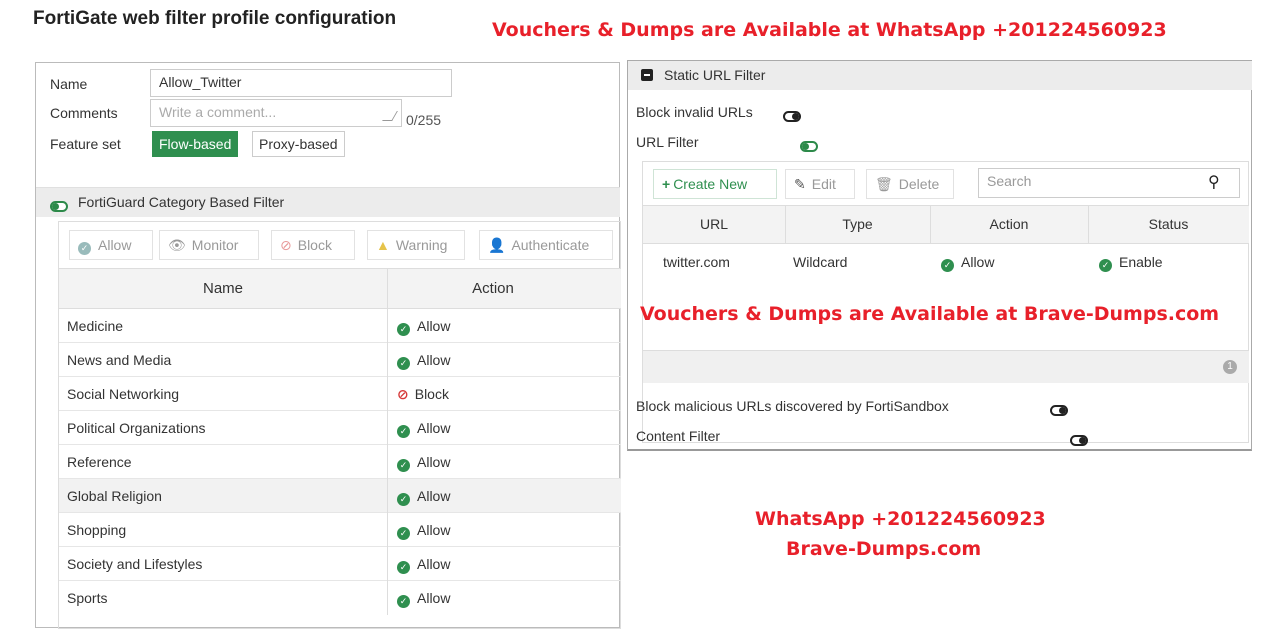  I want to click on monitor-button: 👁 Monitor, so click(209, 245).